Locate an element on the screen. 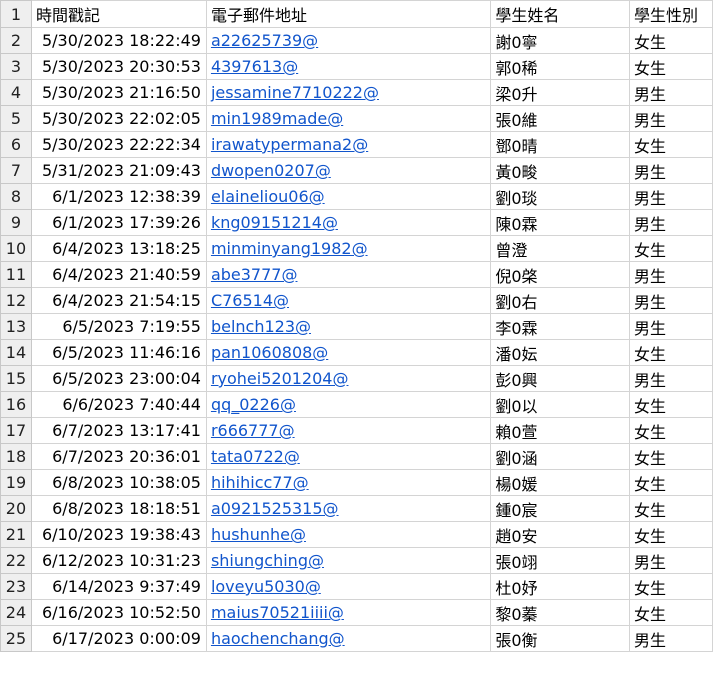  student-name-cell: 曾澄 is located at coordinates (560, 248).